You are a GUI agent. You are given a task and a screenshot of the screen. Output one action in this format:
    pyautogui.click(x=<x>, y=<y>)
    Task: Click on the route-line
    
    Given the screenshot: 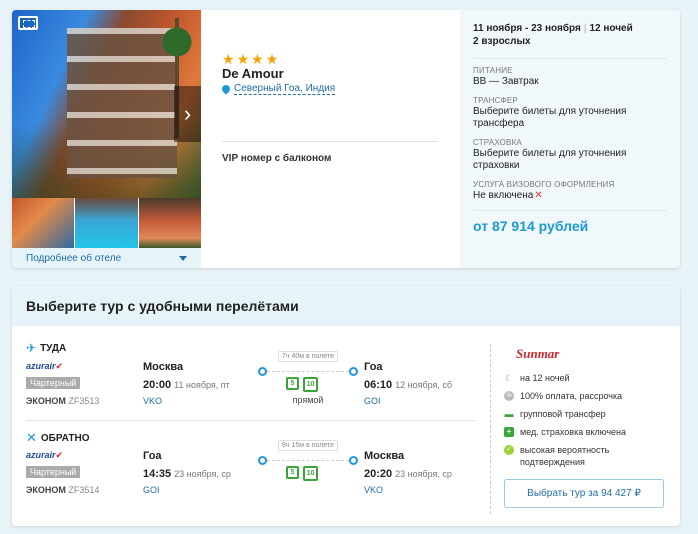 What is the action you would take?
    pyautogui.click(x=308, y=460)
    